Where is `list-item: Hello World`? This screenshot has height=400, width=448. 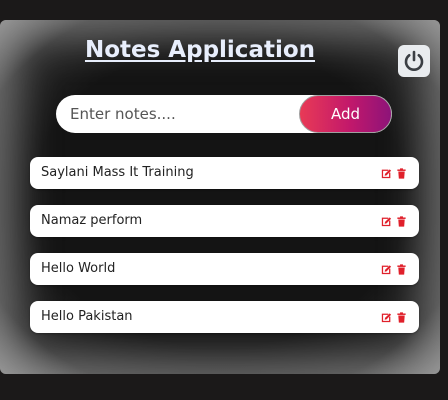
list-item: Hello World is located at coordinates (224, 269).